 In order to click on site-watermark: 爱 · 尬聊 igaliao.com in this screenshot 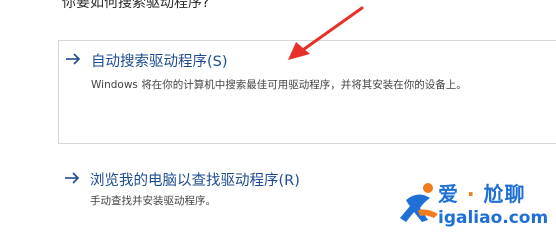, I will do `click(474, 207)`.